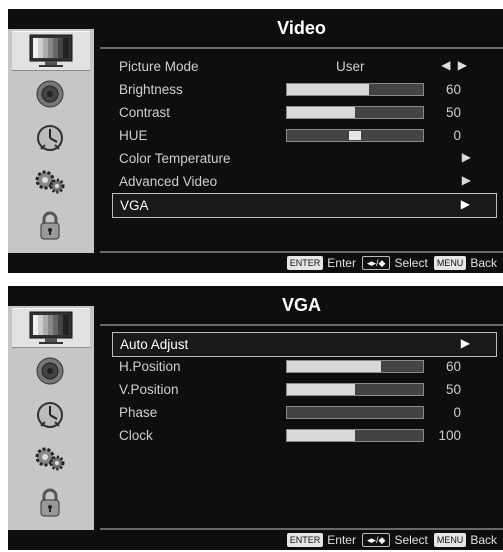 This screenshot has width=503, height=552. What do you see at coordinates (150, 366) in the screenshot?
I see `menu-item-label: H.Position` at bounding box center [150, 366].